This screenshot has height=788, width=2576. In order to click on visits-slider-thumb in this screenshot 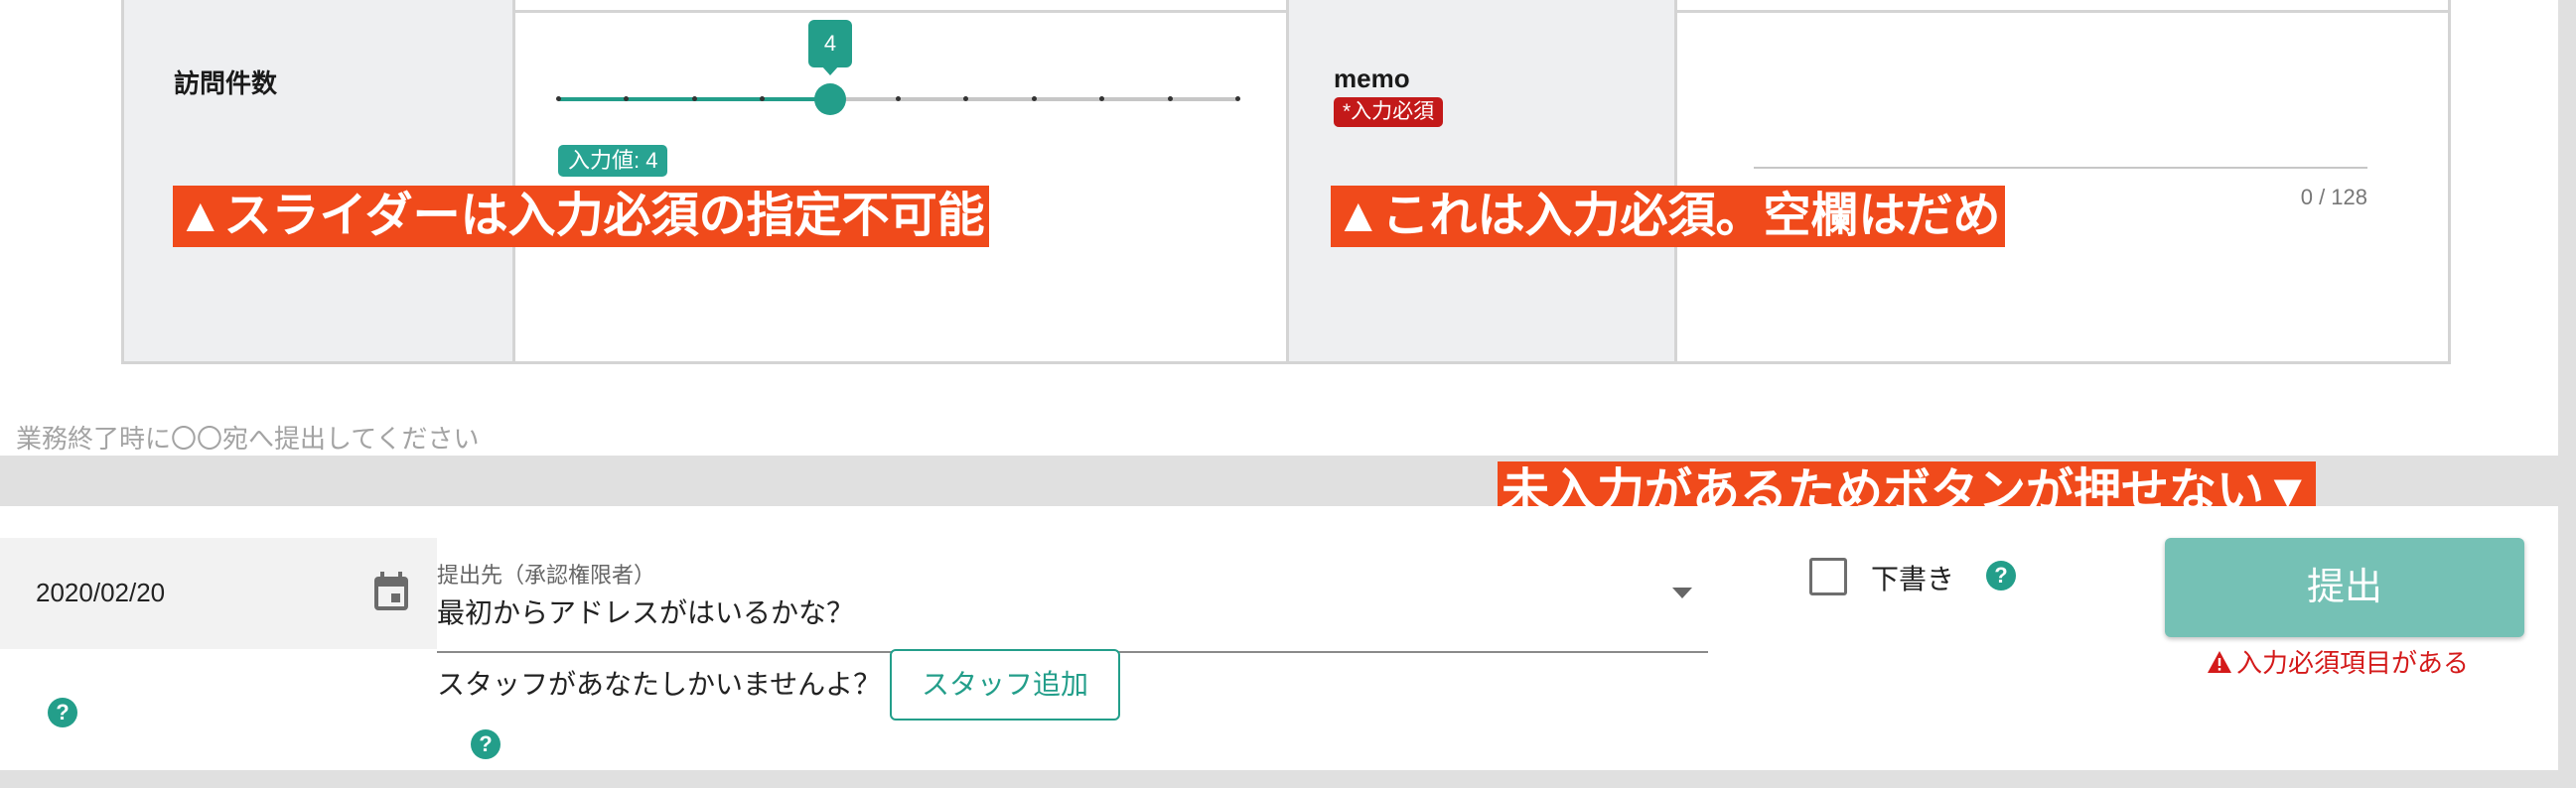, I will do `click(830, 99)`.